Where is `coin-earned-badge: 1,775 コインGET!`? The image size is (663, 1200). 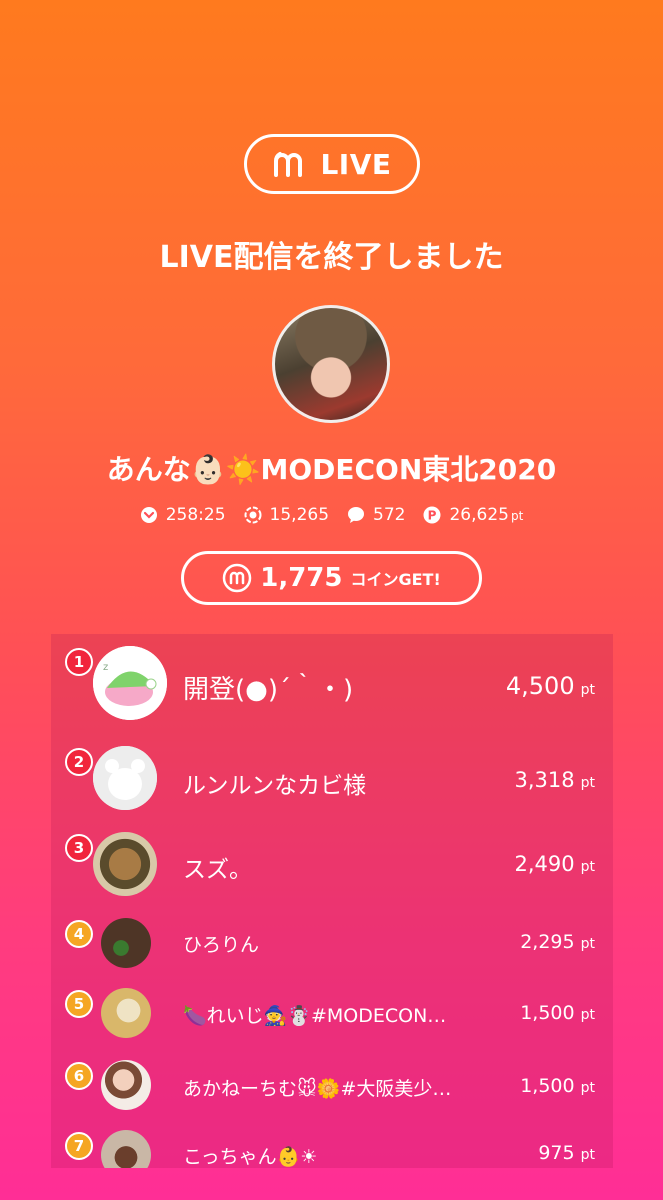
coin-earned-badge: 1,775 コインGET! is located at coordinates (331, 578).